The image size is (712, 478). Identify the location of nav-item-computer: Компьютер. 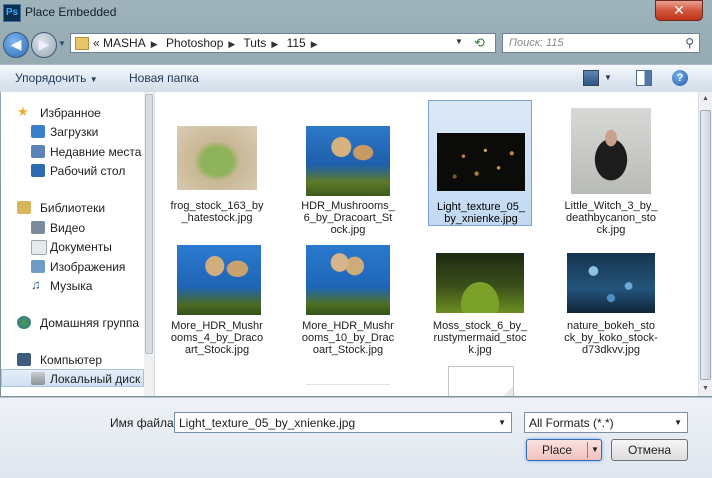
(72, 360).